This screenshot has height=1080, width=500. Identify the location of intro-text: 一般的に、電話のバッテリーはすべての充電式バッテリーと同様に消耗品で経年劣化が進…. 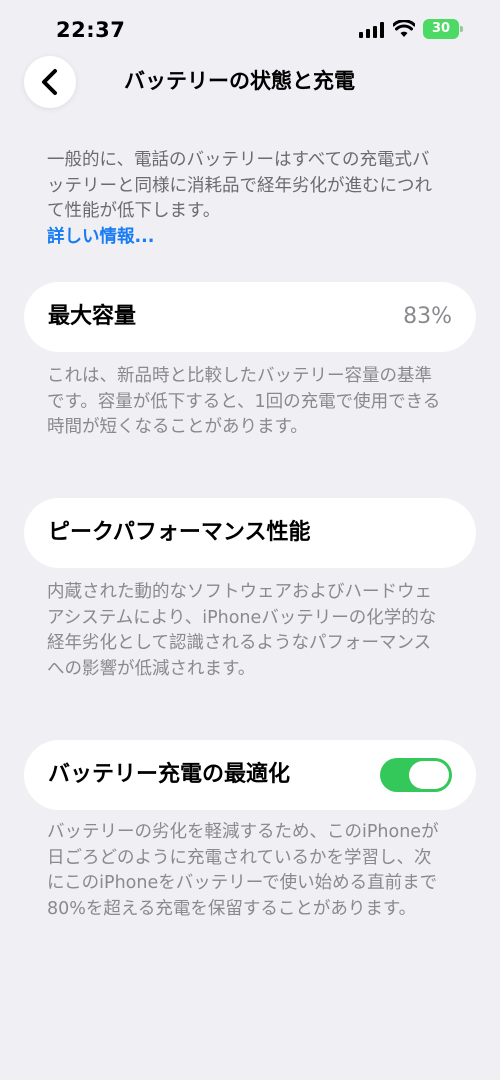
(247, 199).